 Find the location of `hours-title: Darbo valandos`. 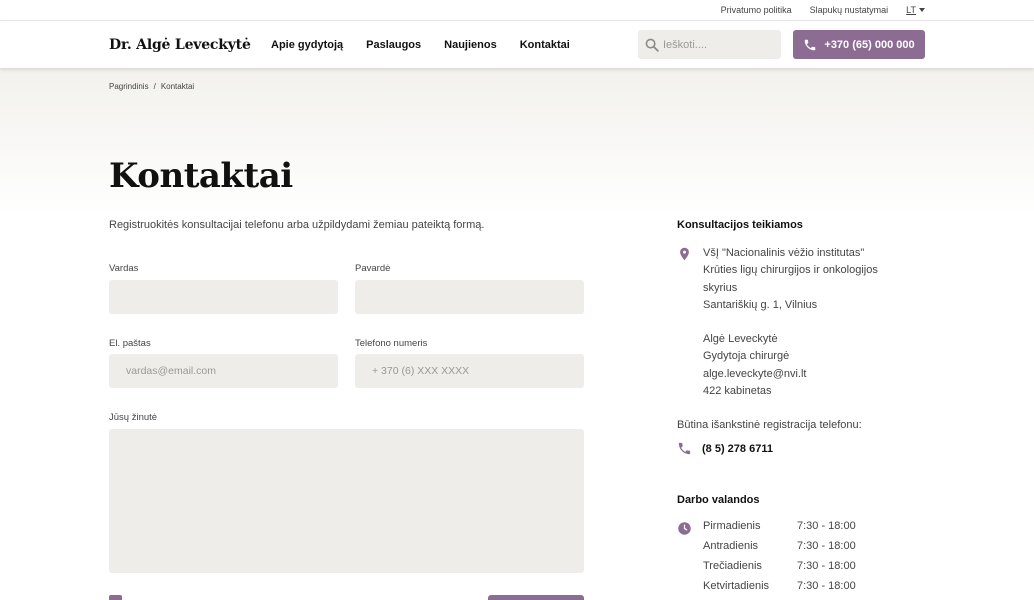

hours-title: Darbo valandos is located at coordinates (718, 500).